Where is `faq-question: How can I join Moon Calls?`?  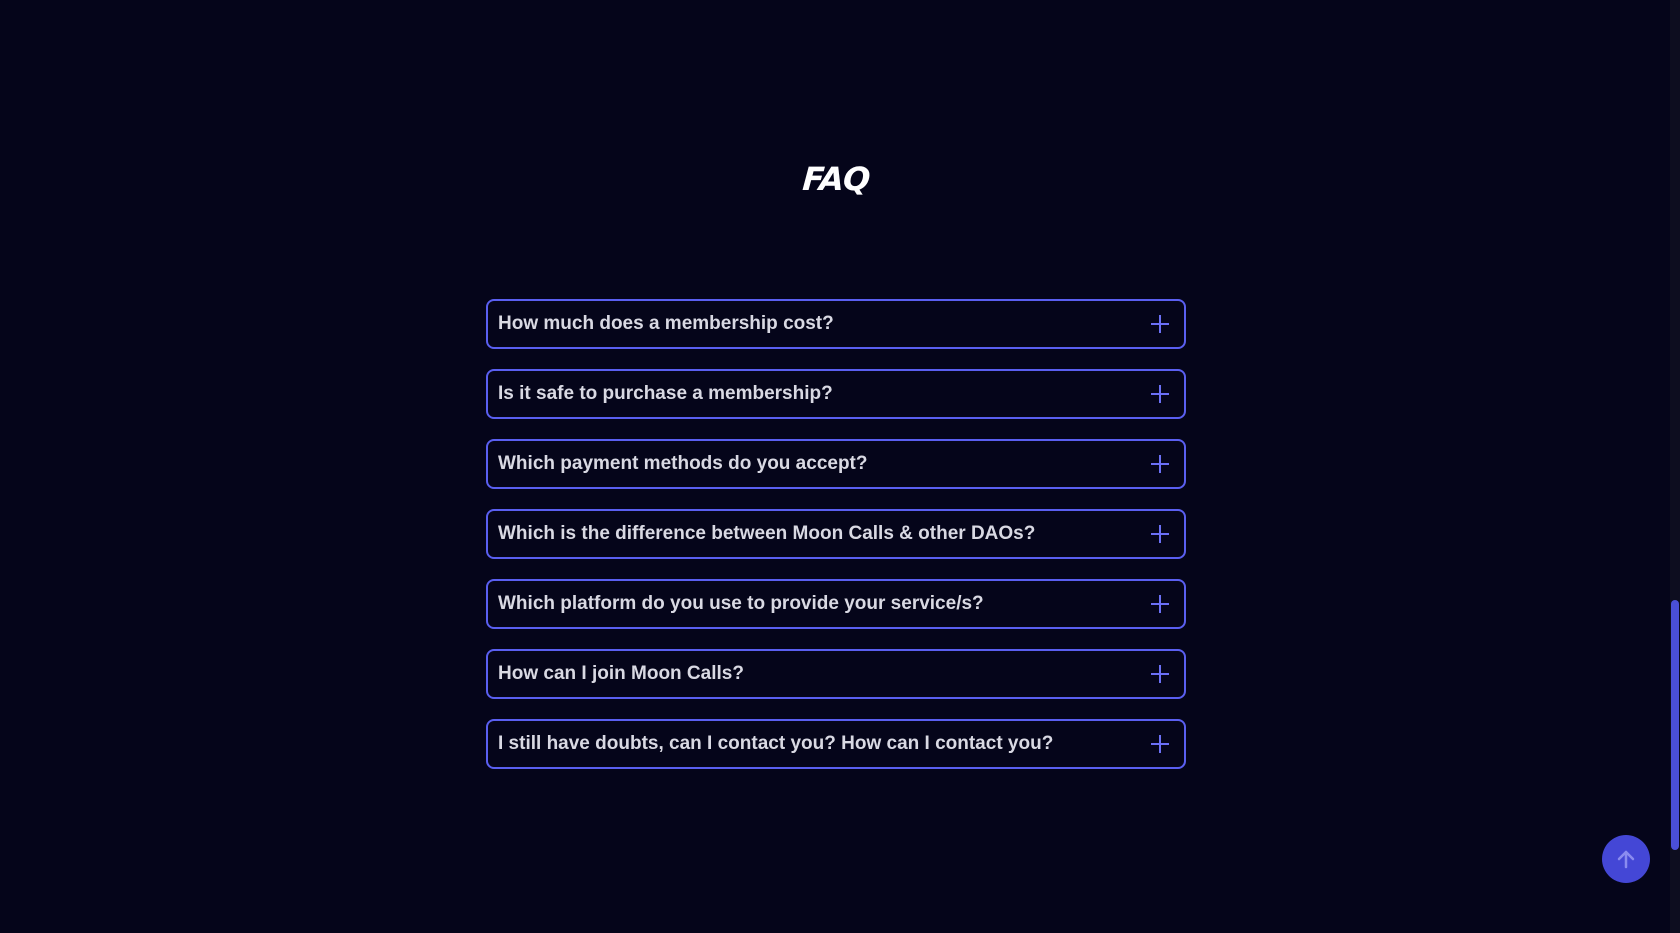 faq-question: How can I join Moon Calls? is located at coordinates (621, 673).